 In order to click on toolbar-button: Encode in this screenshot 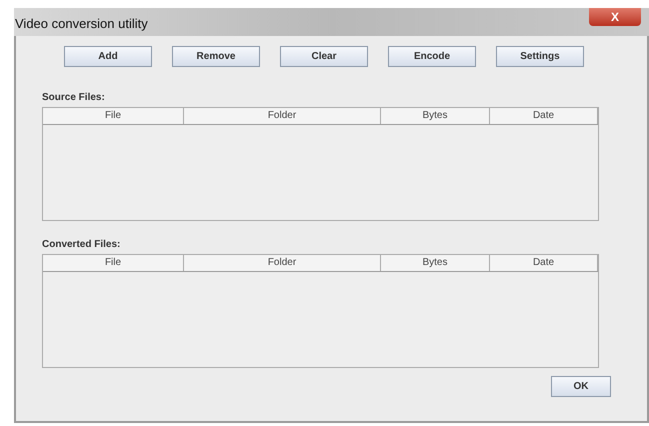, I will do `click(432, 56)`.